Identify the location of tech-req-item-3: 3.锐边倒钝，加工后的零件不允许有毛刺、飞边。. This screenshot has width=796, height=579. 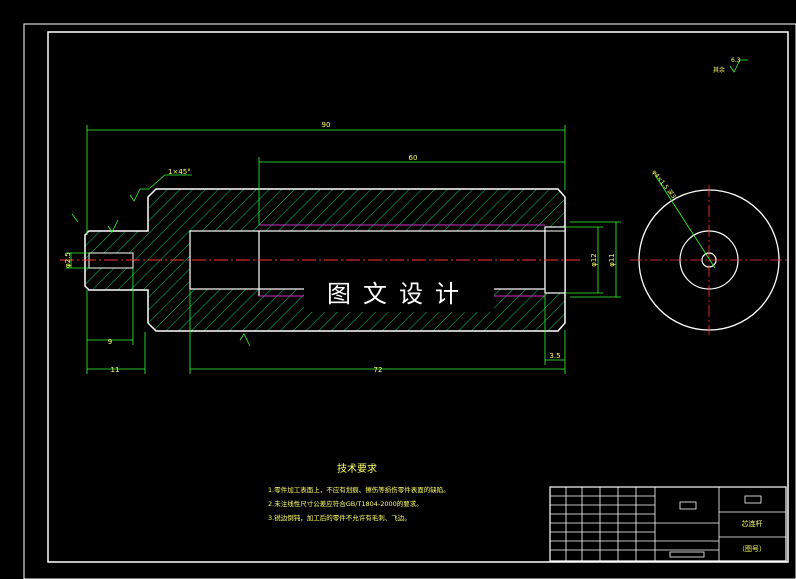
(339, 517).